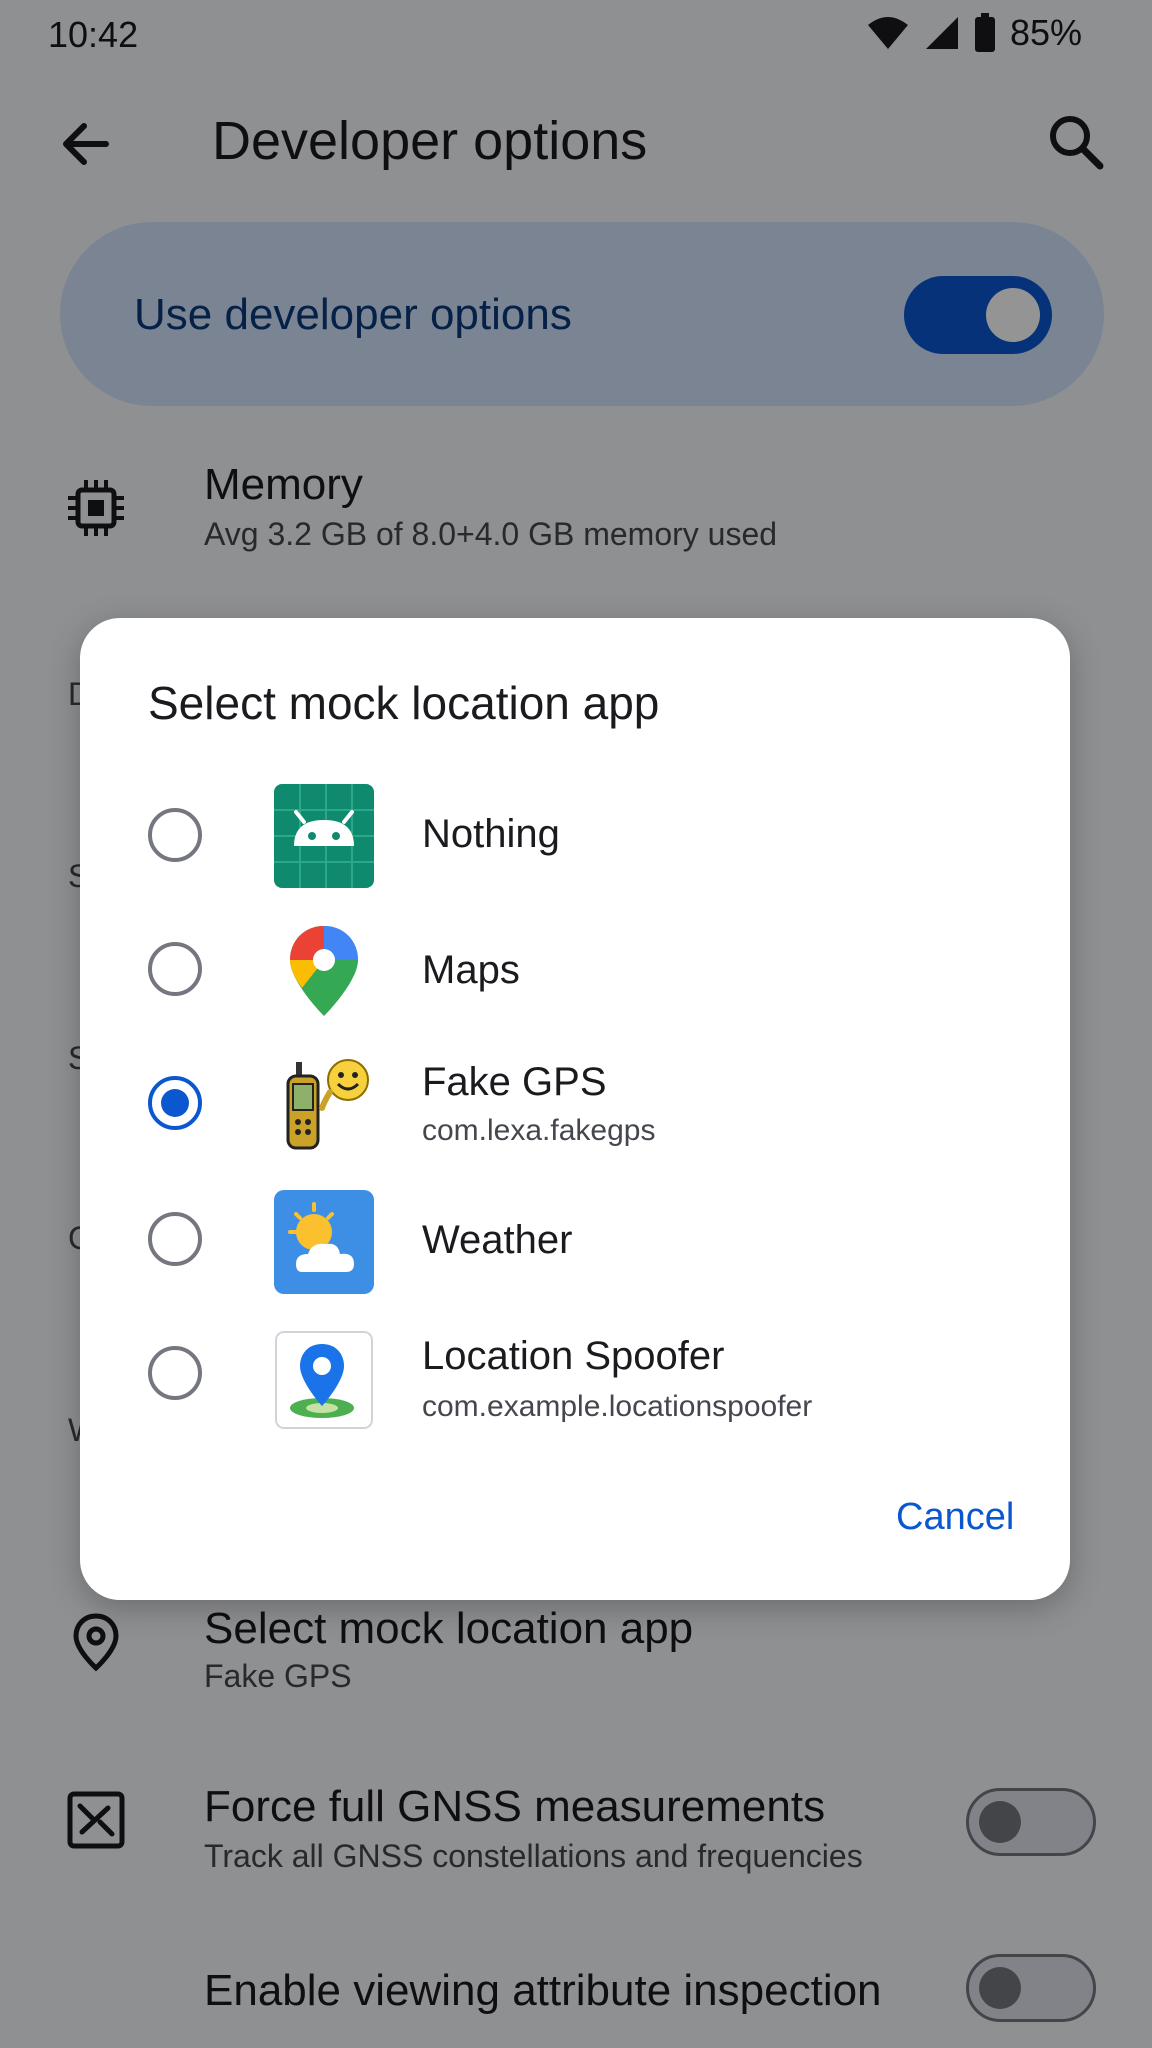 This screenshot has width=1152, height=2048. What do you see at coordinates (175, 835) in the screenshot?
I see `radio-nothing` at bounding box center [175, 835].